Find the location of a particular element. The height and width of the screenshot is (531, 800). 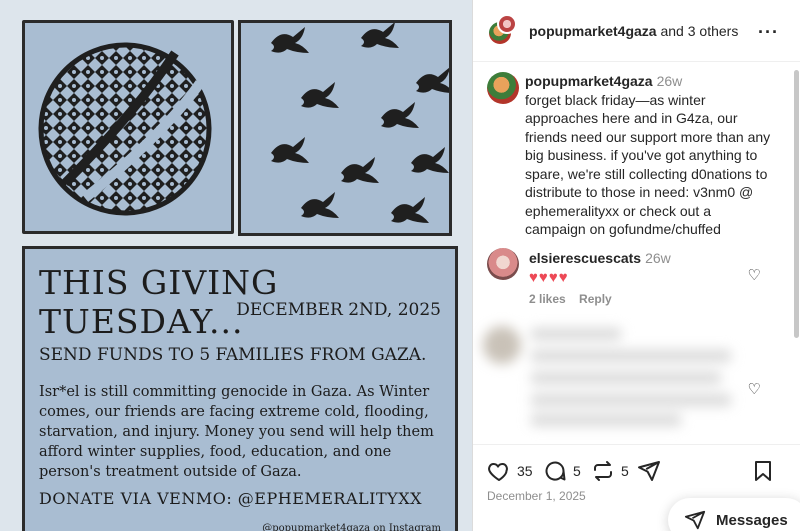

poster-subtitle: SEND FUNDS TO 5 FAMILIES FROM GAZA. is located at coordinates (233, 355).